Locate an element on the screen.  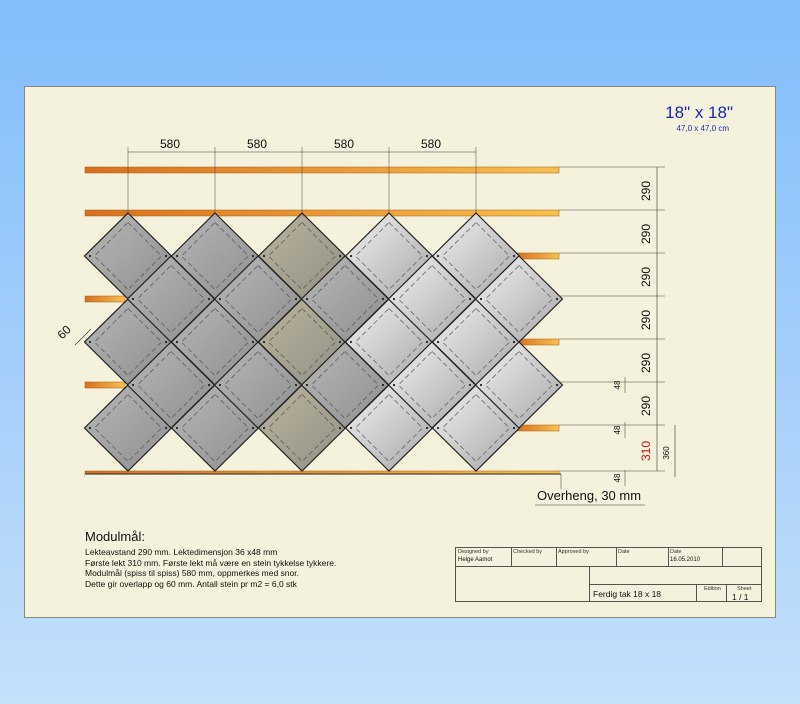
dim-right-6: 290 is located at coordinates (646, 406).